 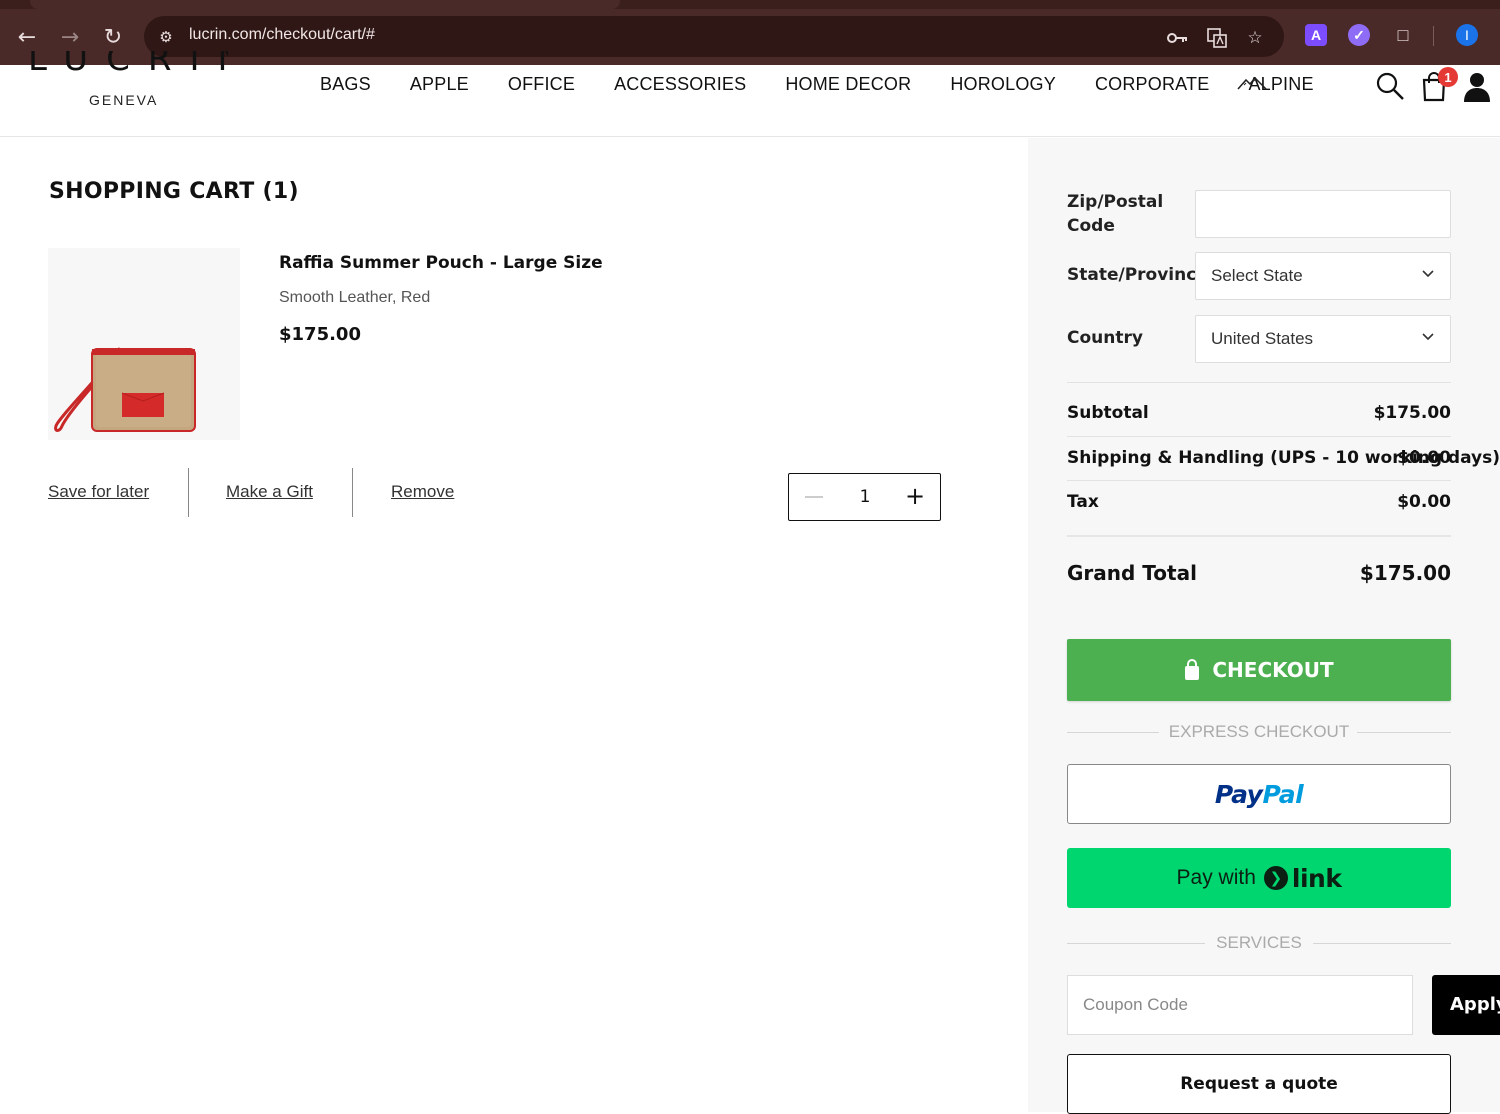 What do you see at coordinates (1466, 1005) in the screenshot?
I see `apply-coupon-button: Apply` at bounding box center [1466, 1005].